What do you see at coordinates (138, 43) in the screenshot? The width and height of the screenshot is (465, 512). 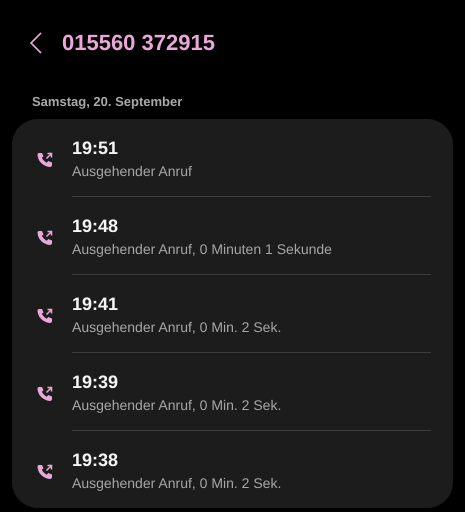 I see `phone-number-title: 015560 372915` at bounding box center [138, 43].